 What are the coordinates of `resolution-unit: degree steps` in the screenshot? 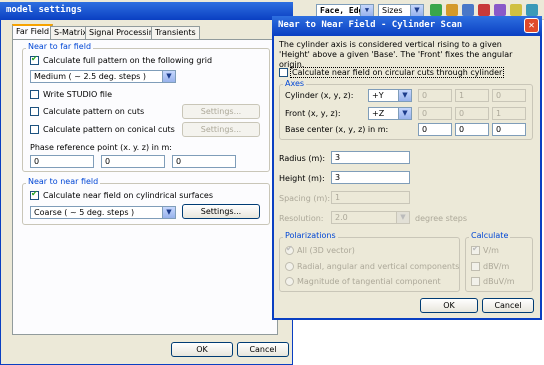 It's located at (441, 218).